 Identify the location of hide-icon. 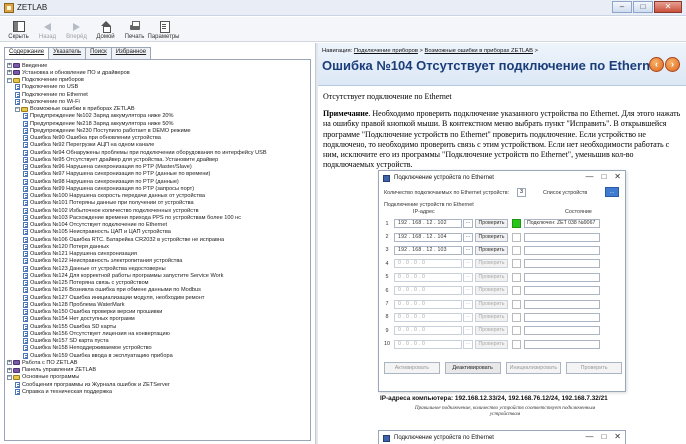
(18, 26).